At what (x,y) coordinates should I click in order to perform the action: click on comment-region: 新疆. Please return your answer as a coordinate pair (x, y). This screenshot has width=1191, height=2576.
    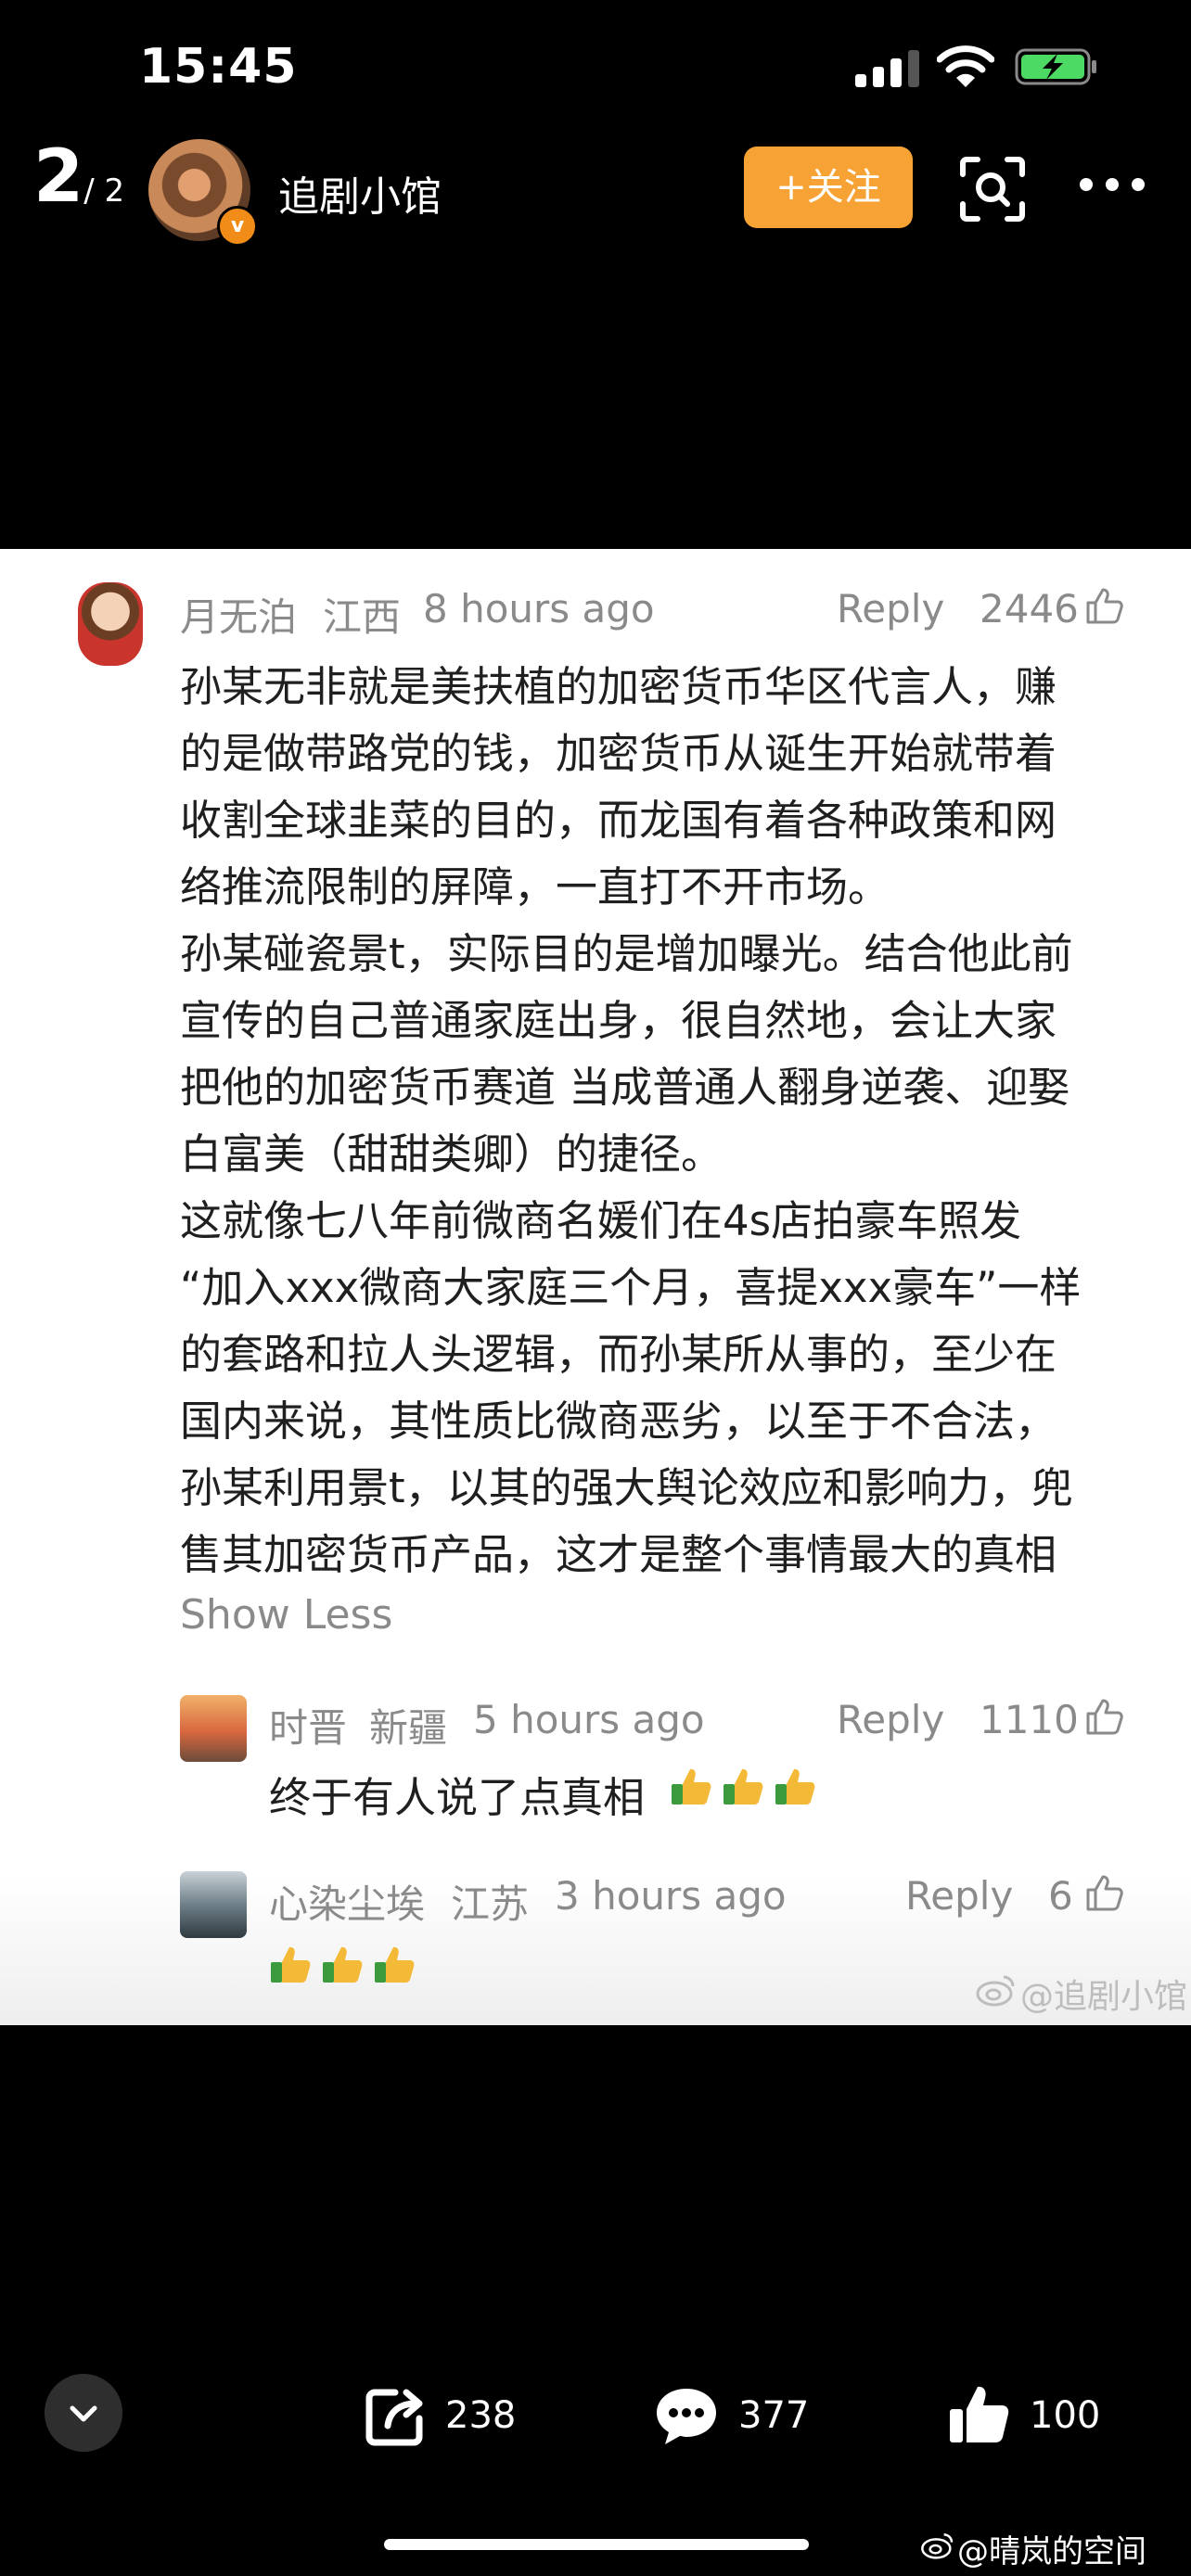
    Looking at the image, I should click on (408, 1728).